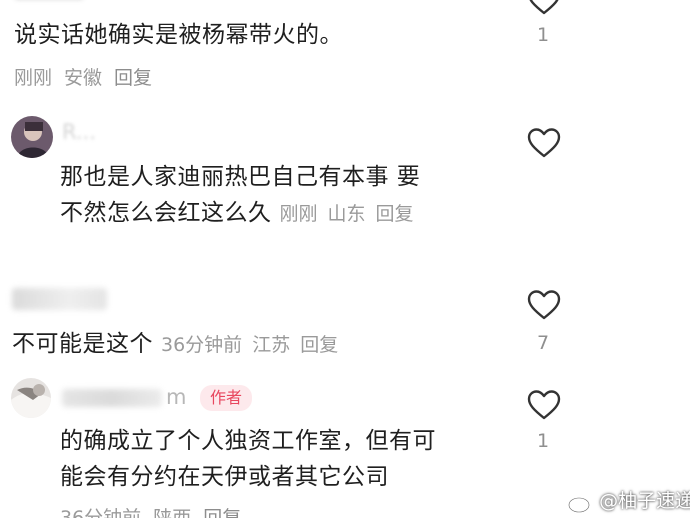 The height and width of the screenshot is (518, 690). Describe the element at coordinates (271, 345) in the screenshot. I see `comment-location: 江苏` at that location.